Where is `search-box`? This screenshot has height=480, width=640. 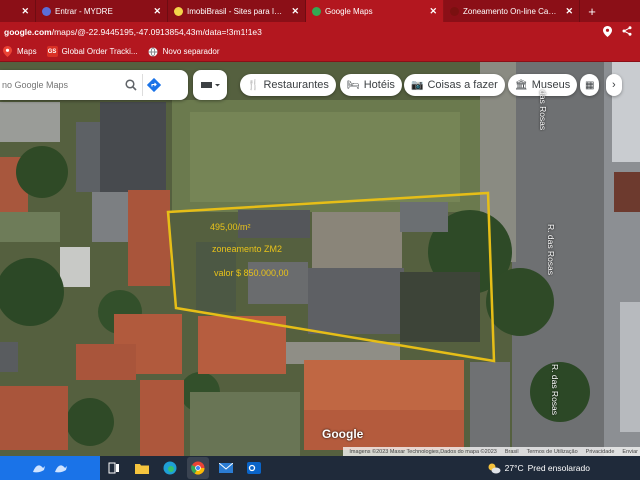
search-box is located at coordinates (94, 85).